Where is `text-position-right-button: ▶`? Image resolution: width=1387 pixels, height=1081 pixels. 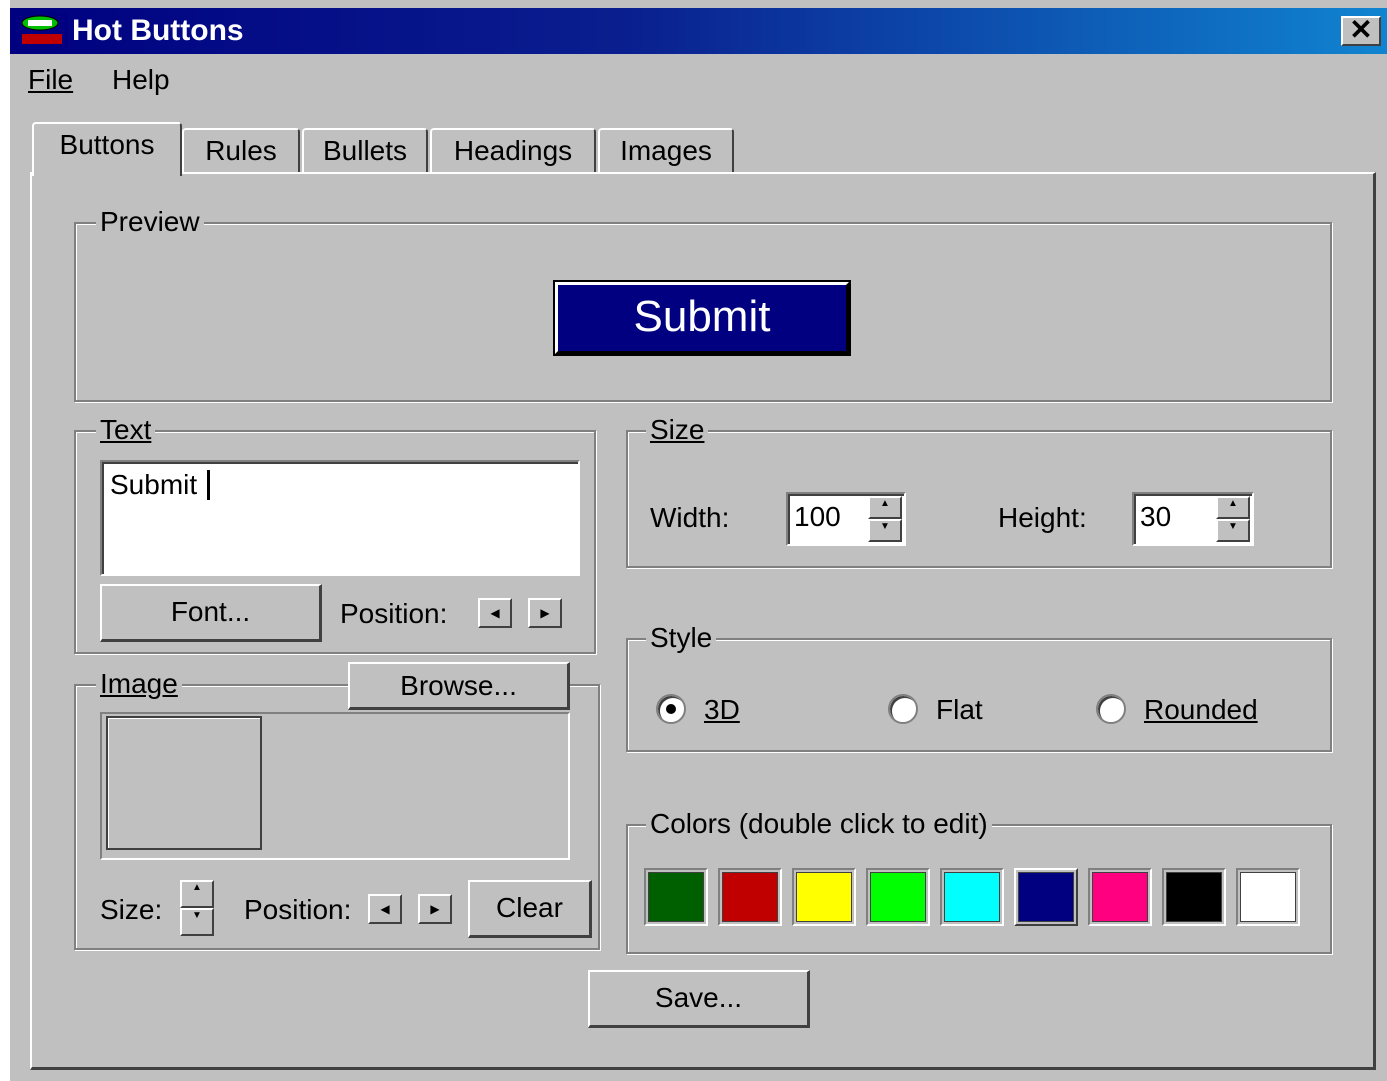
text-position-right-button: ▶ is located at coordinates (545, 613).